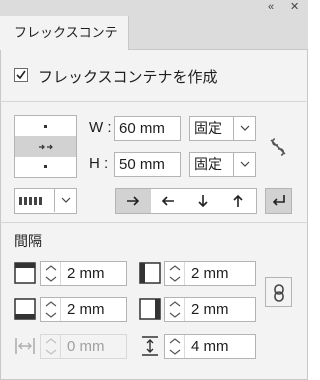 This screenshot has height=380, width=320. Describe the element at coordinates (99, 163) in the screenshot. I see `height-label: H :` at that location.